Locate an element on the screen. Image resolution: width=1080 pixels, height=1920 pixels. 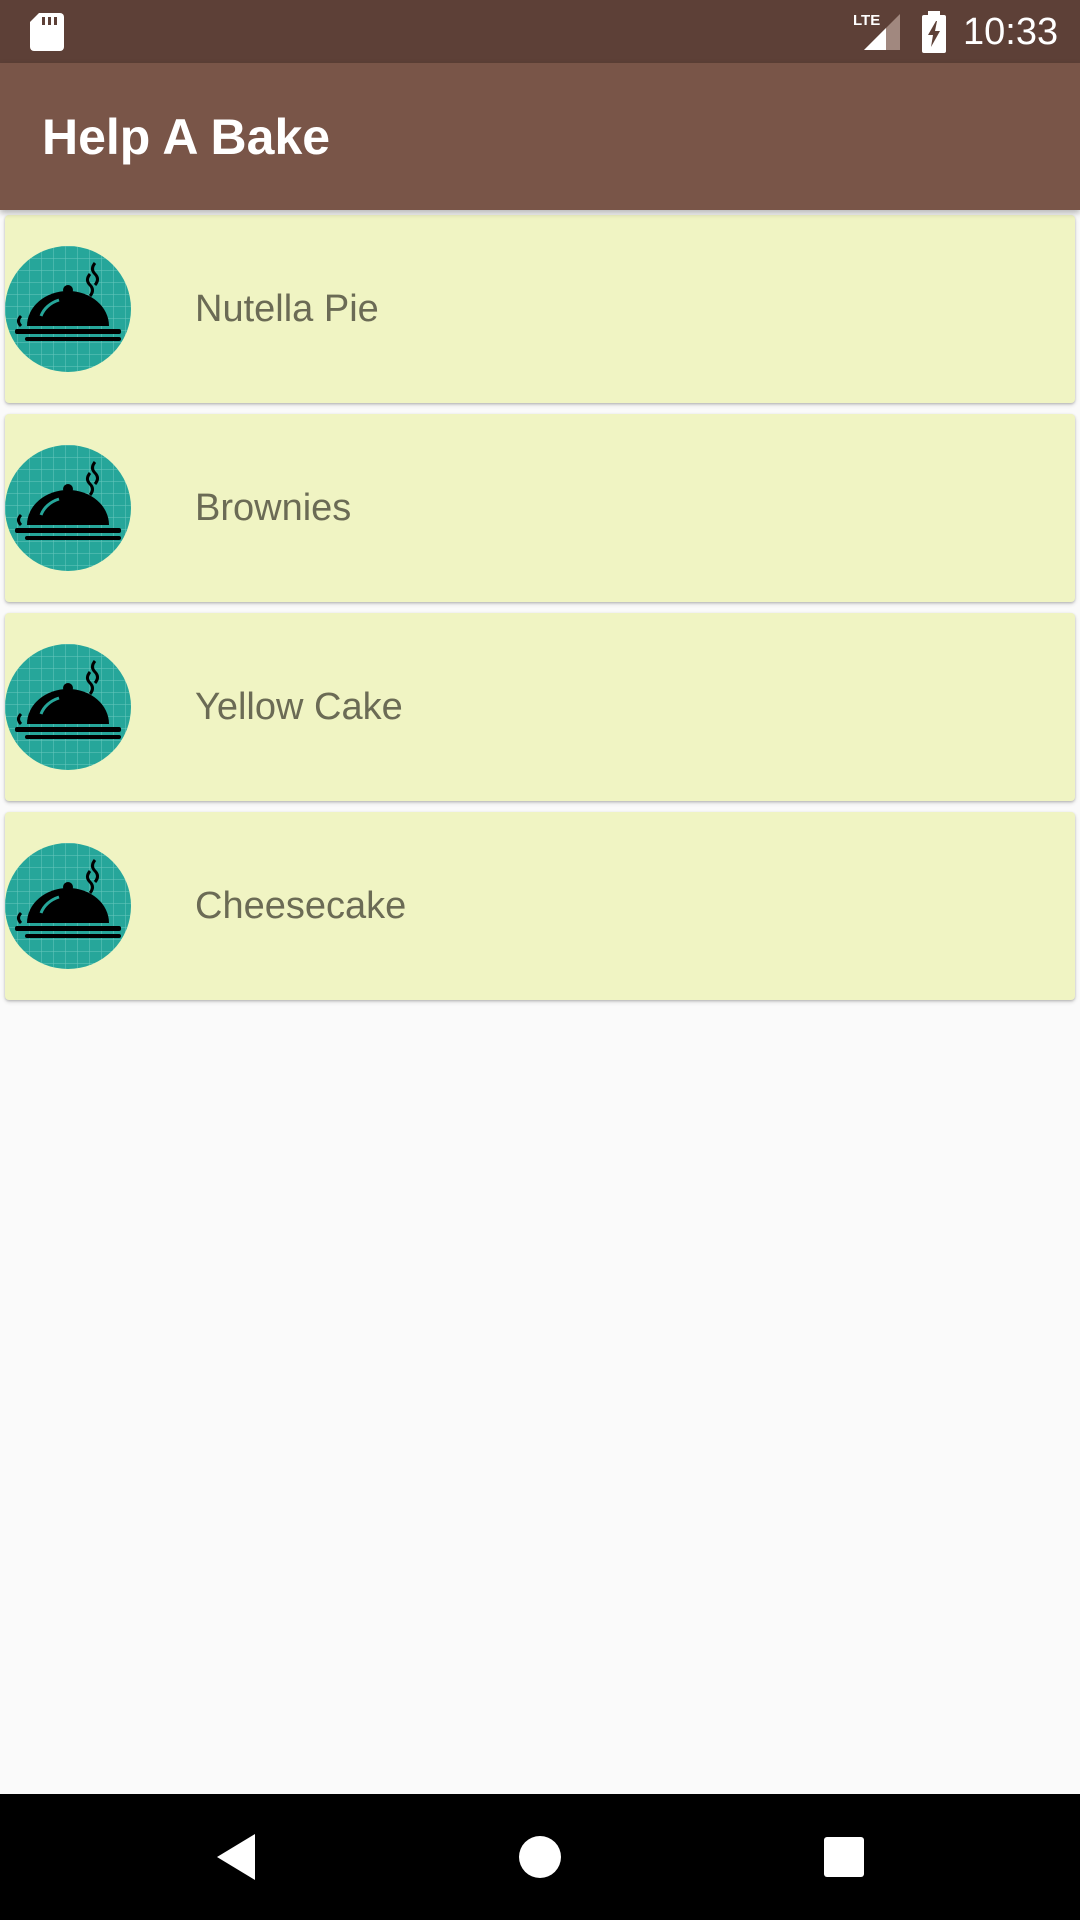
app-title: Help A Bake is located at coordinates (186, 137).